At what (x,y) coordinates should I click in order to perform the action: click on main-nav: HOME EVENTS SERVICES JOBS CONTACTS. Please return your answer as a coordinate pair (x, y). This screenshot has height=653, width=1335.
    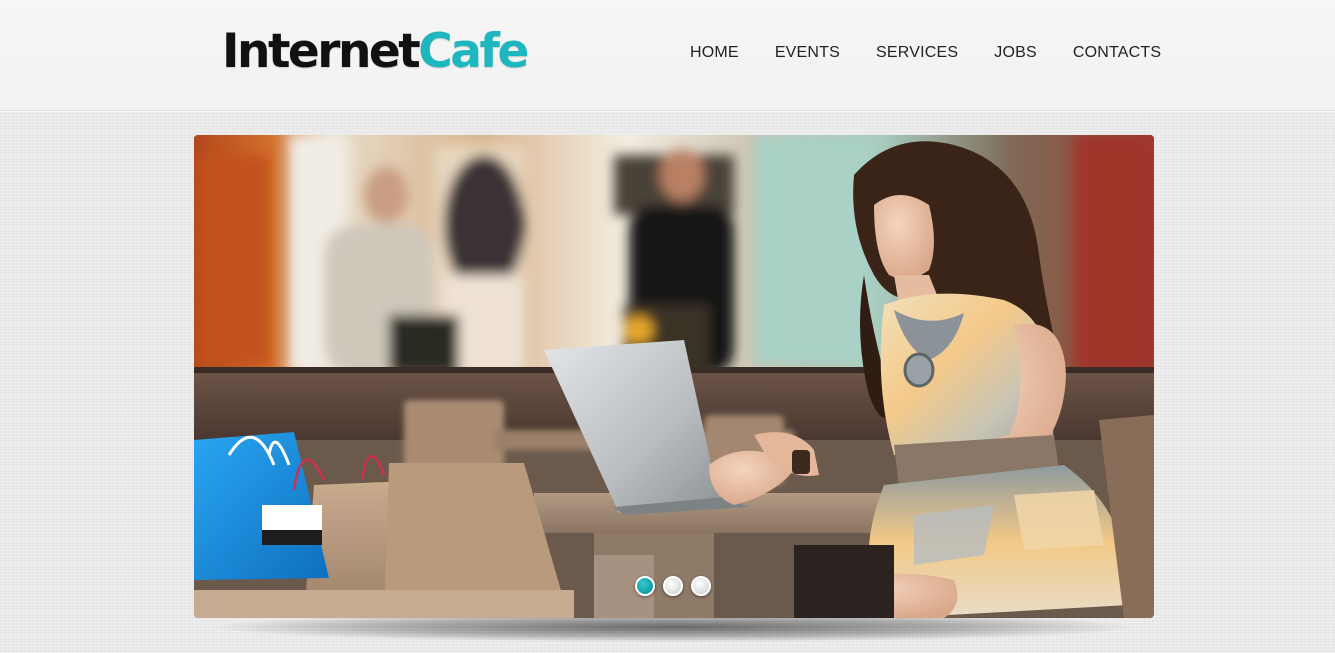
    Looking at the image, I should click on (925, 53).